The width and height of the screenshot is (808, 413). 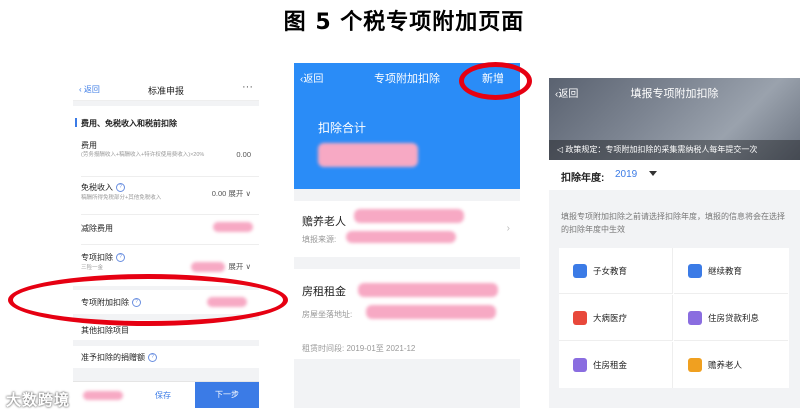 I want to click on category-grid: 子女教育 继续教育 大病医疗 住房贷款利息 住房租金 赡养老人, so click(x=674, y=318).